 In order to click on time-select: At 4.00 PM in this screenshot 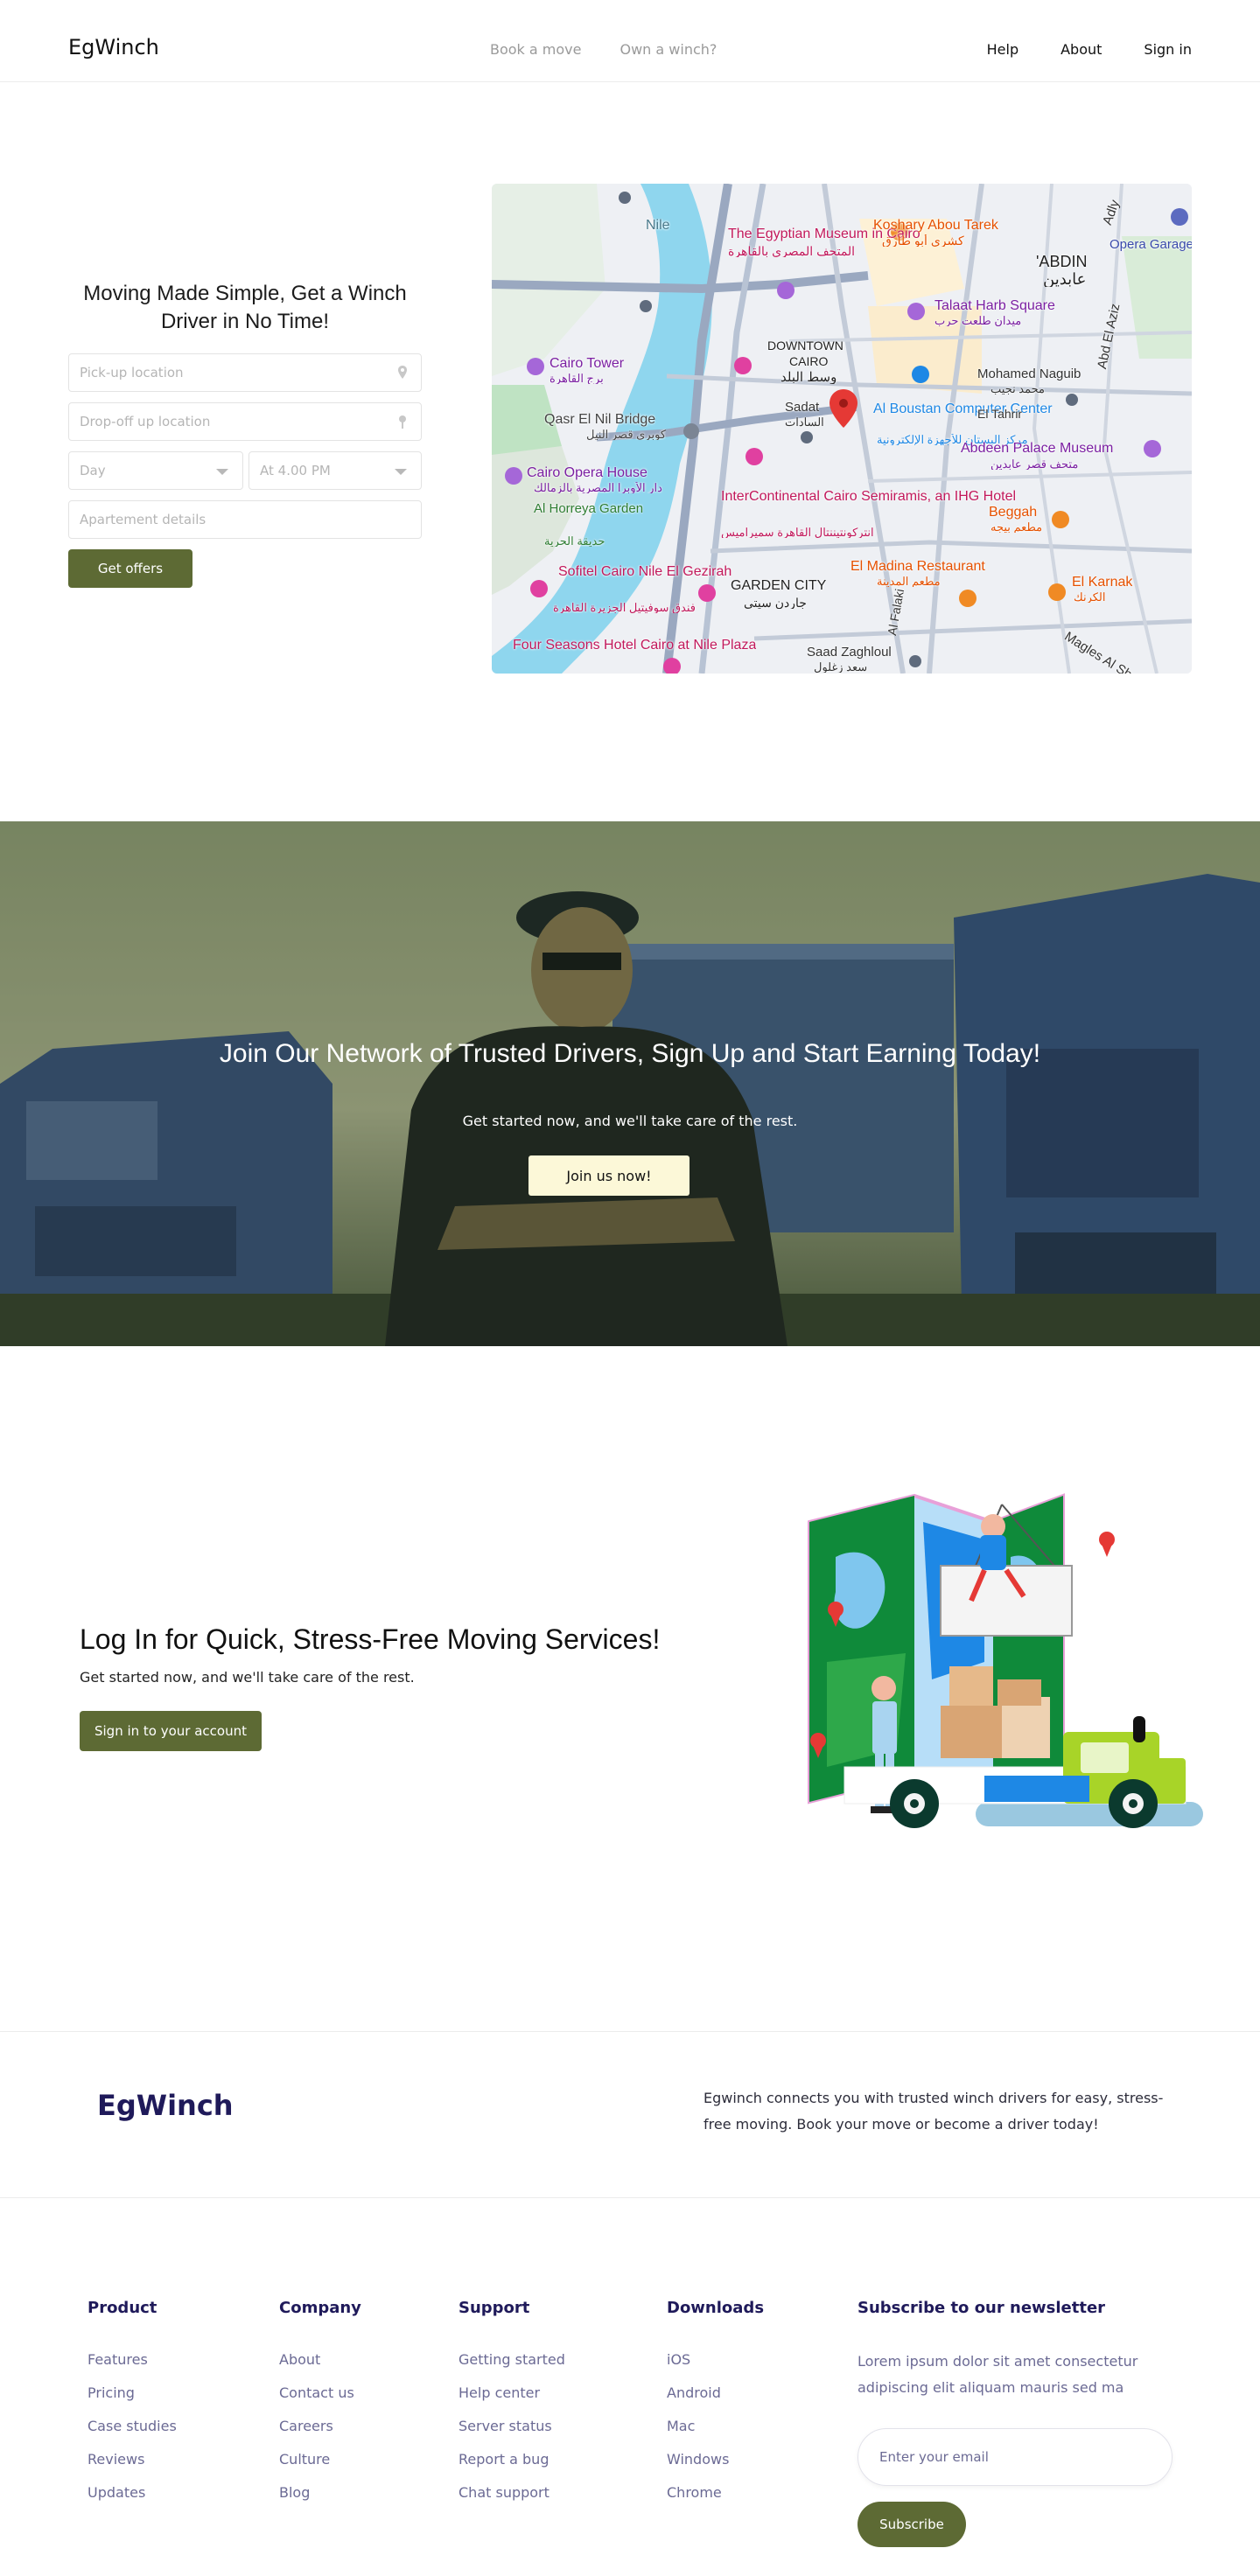, I will do `click(335, 471)`.